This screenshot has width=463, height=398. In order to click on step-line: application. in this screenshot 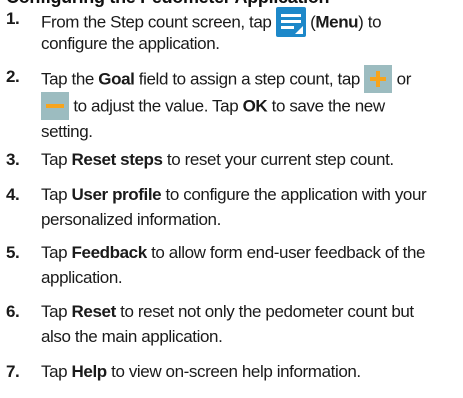, I will do `click(82, 277)`.